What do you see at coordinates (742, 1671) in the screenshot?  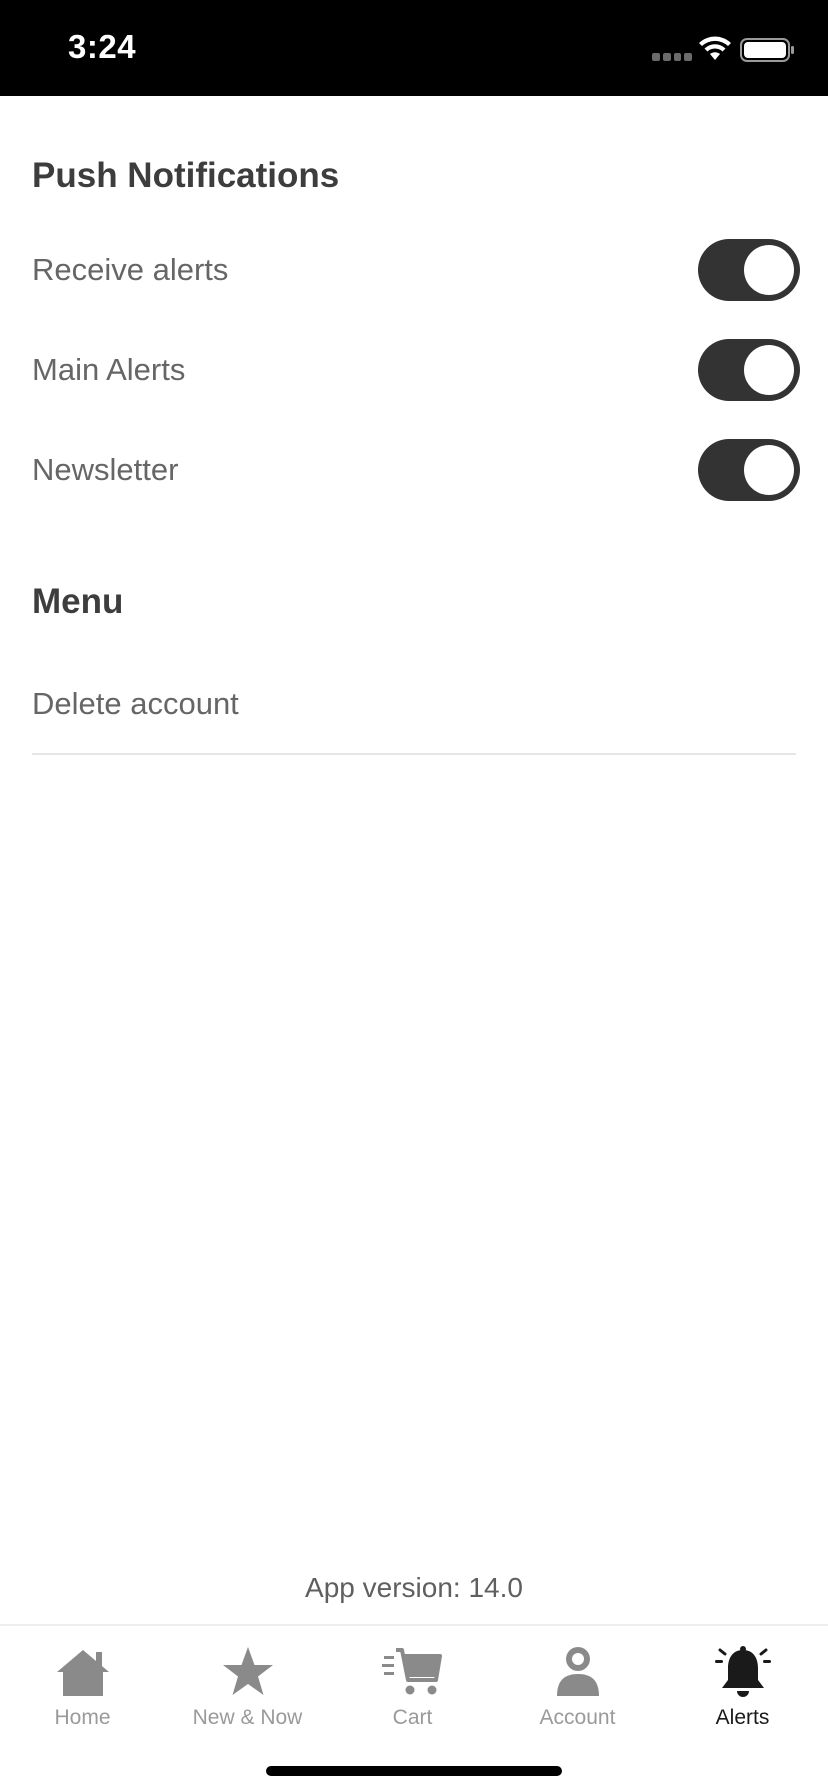 I see `bell-icon` at bounding box center [742, 1671].